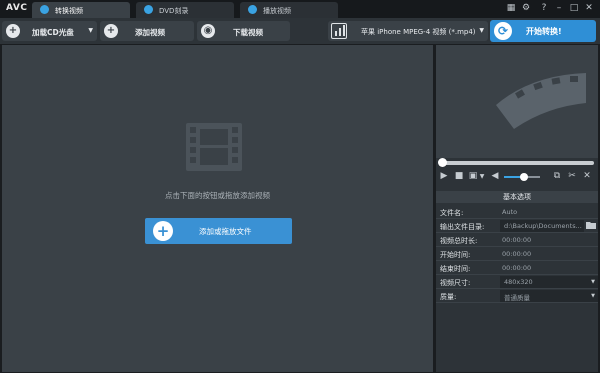  What do you see at coordinates (442, 162) in the screenshot?
I see `seek-handle` at bounding box center [442, 162].